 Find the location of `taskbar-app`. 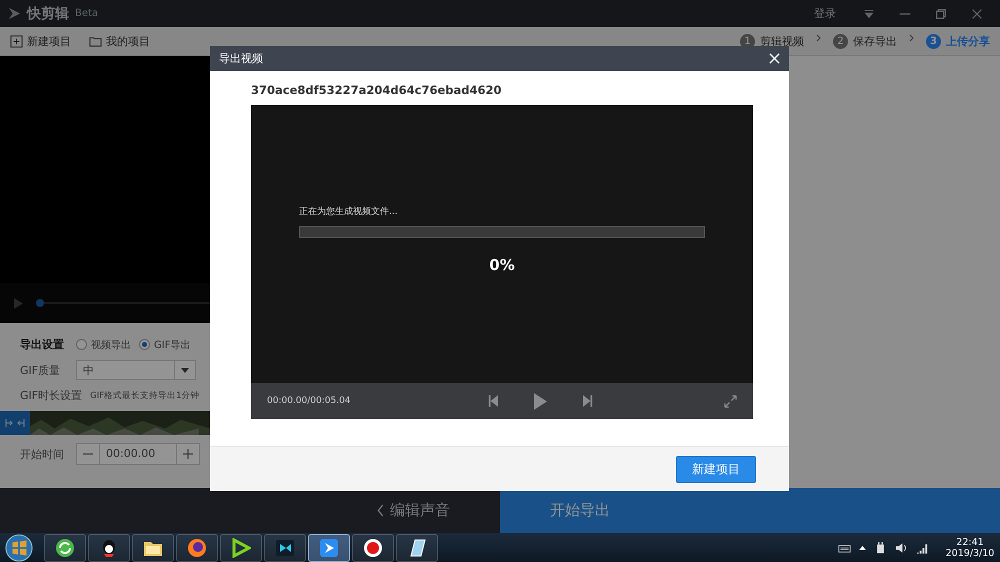

taskbar-app is located at coordinates (329, 548).